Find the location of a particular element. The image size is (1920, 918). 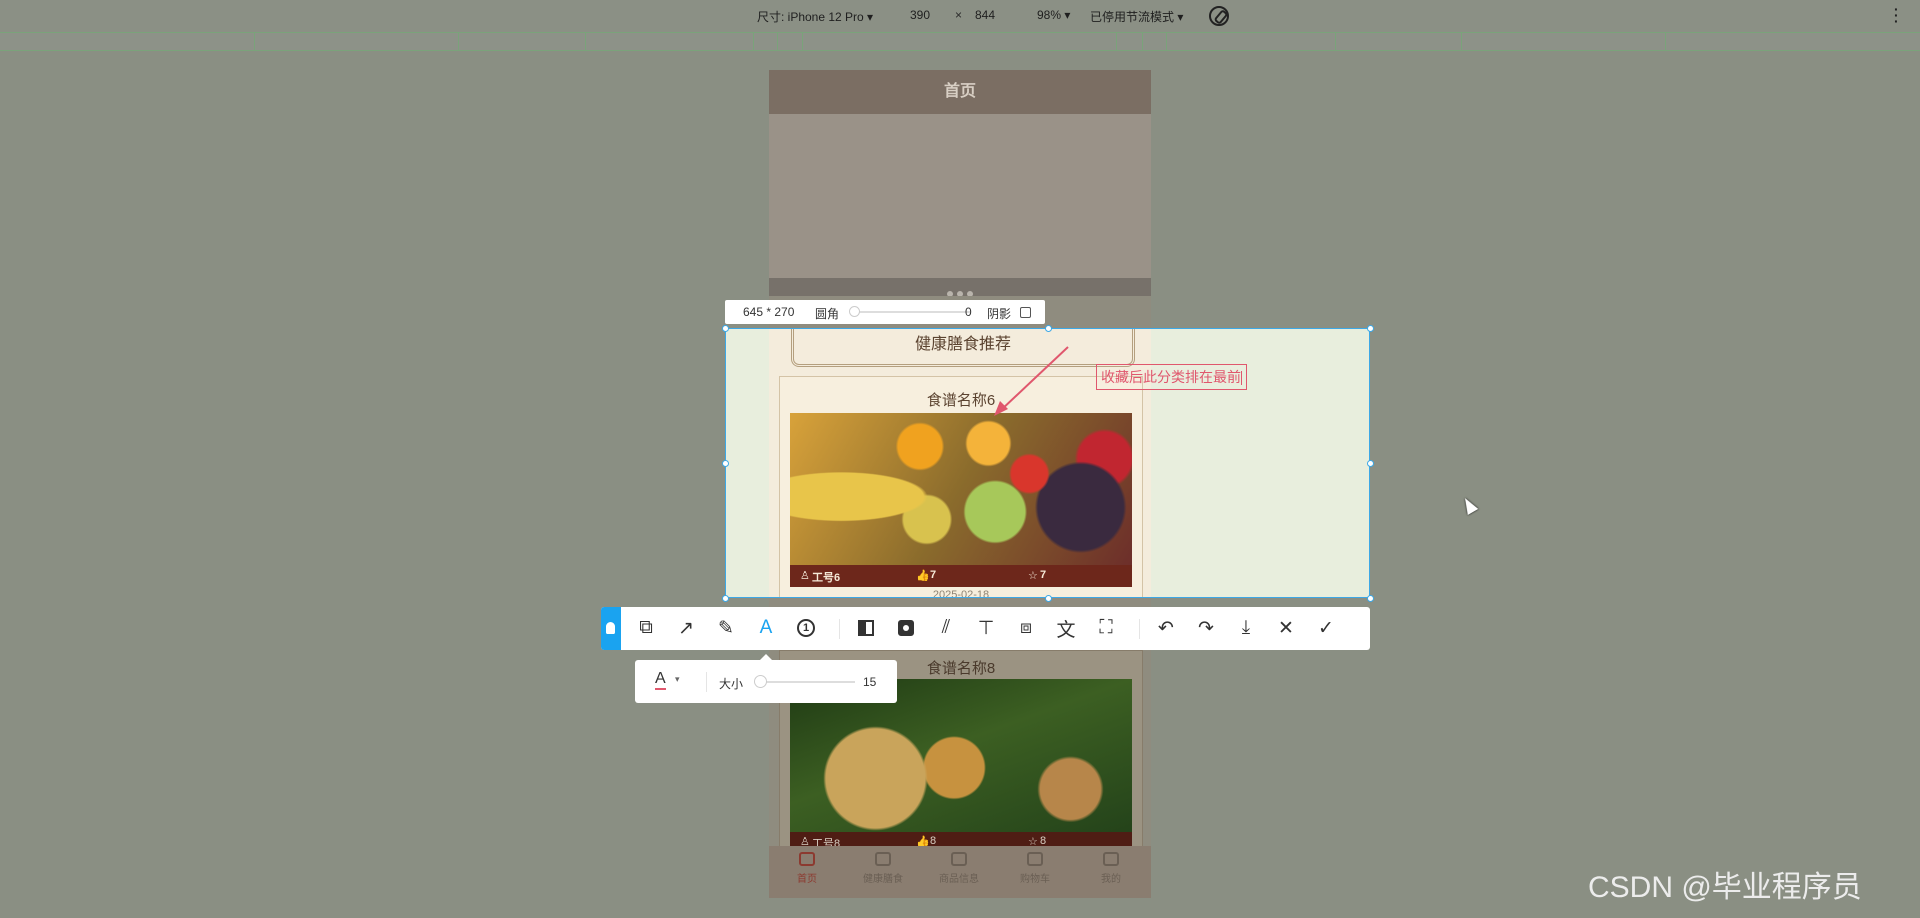

watermark: CSDN @毕业程序员 is located at coordinates (1725, 887).